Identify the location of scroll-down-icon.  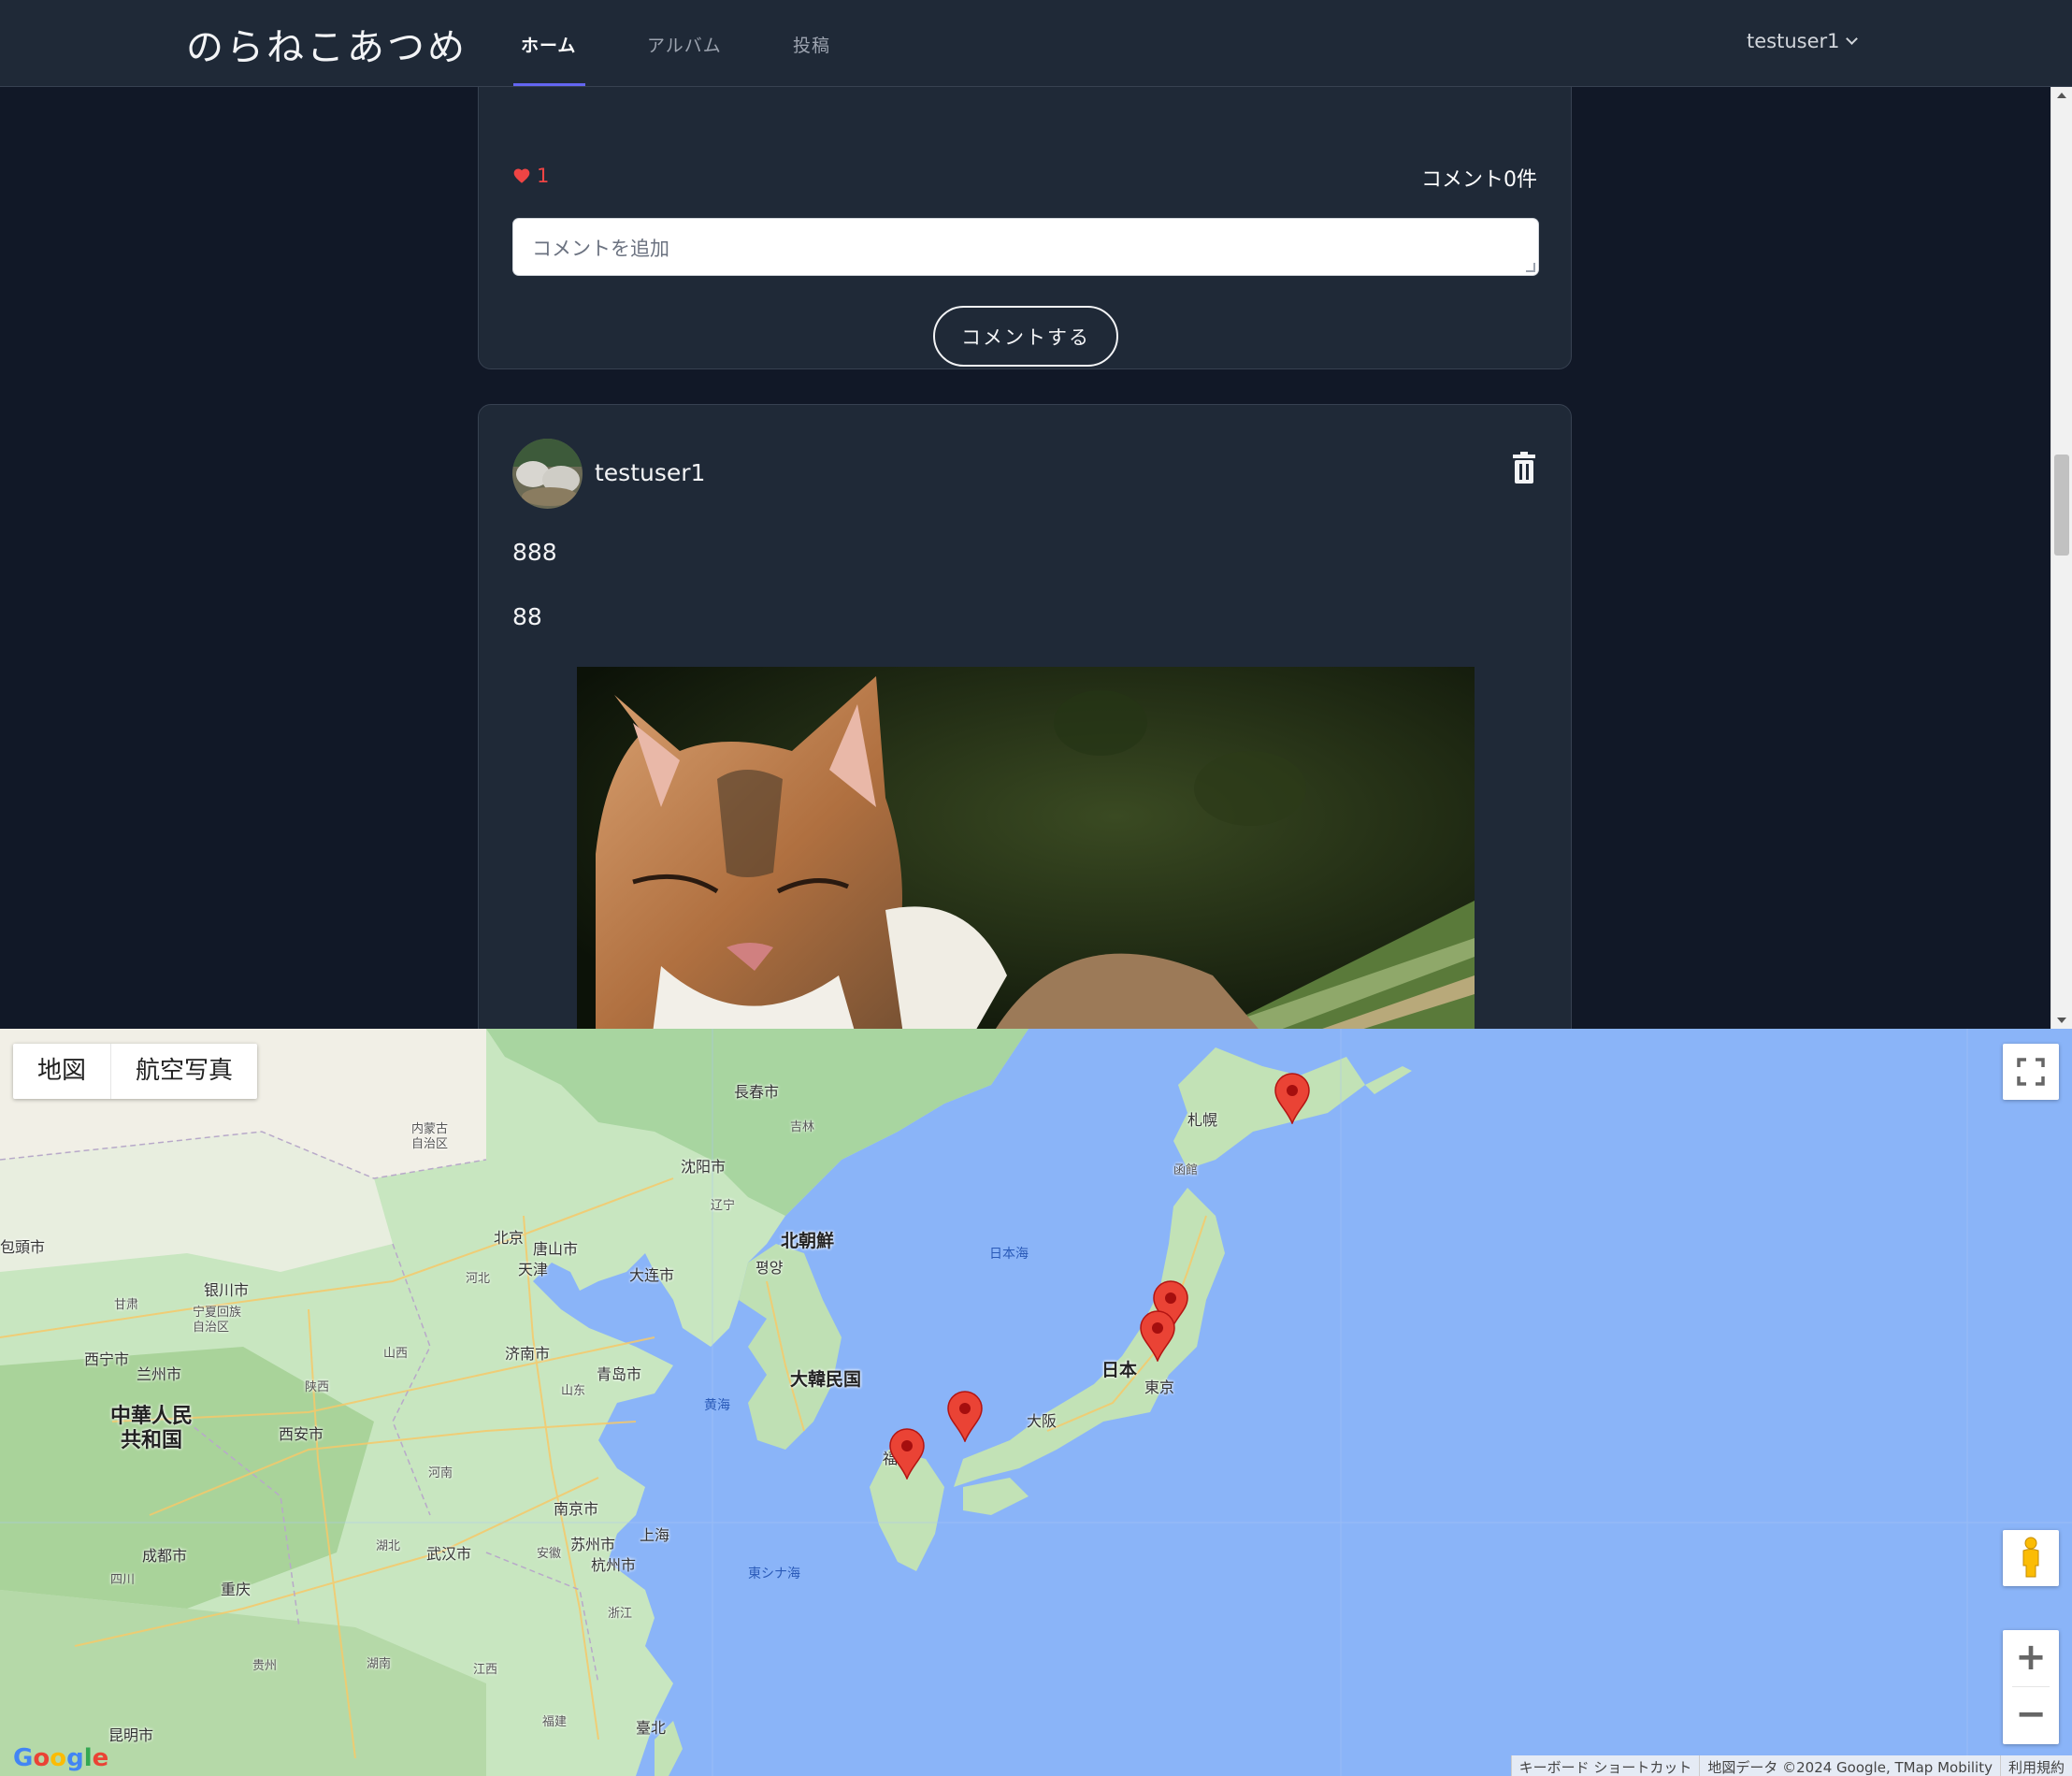
(2061, 1020).